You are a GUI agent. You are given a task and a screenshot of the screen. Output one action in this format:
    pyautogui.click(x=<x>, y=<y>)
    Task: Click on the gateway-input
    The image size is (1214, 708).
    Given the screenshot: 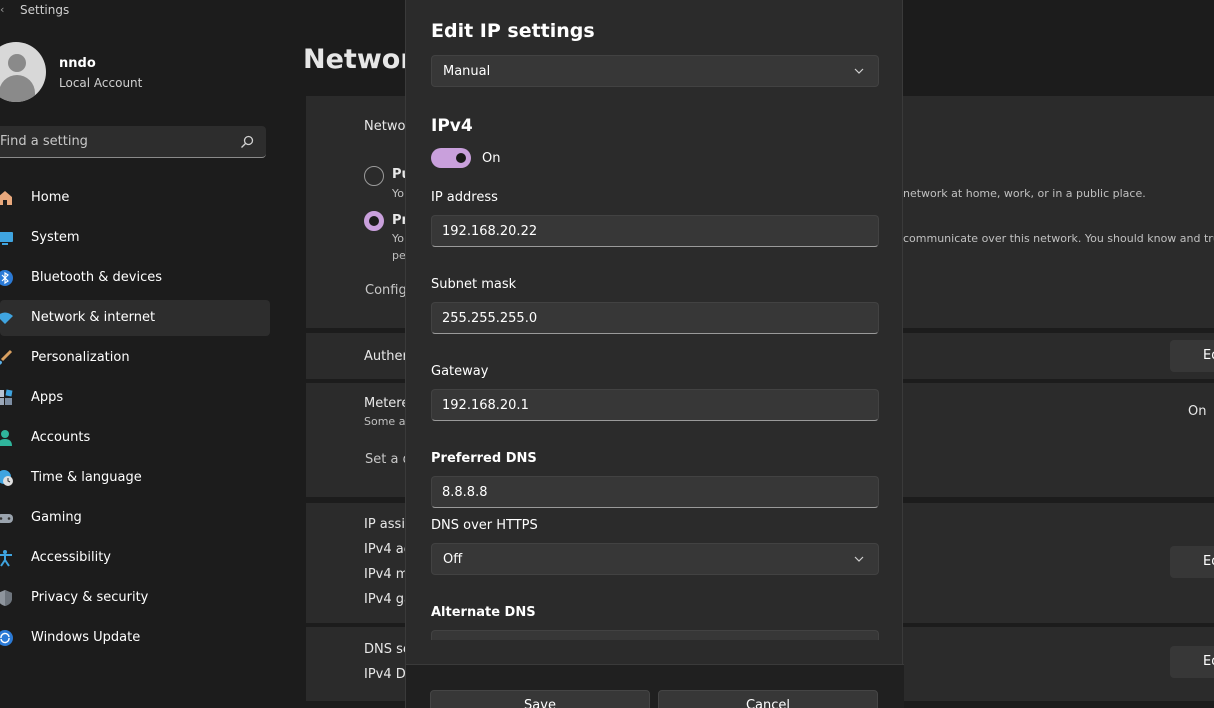 What is the action you would take?
    pyautogui.click(x=655, y=405)
    